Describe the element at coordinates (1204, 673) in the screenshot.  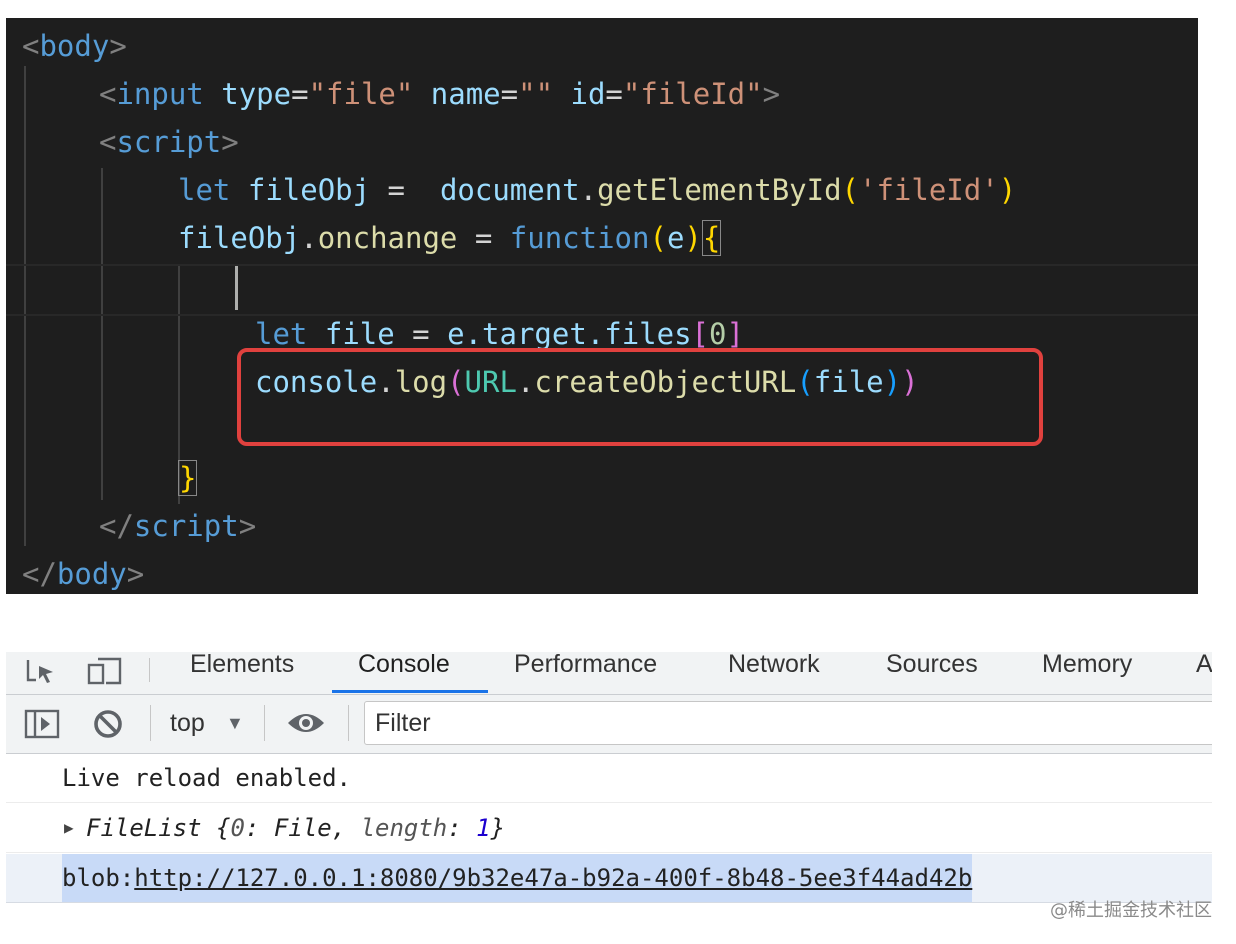
I see `tab-application: A` at that location.